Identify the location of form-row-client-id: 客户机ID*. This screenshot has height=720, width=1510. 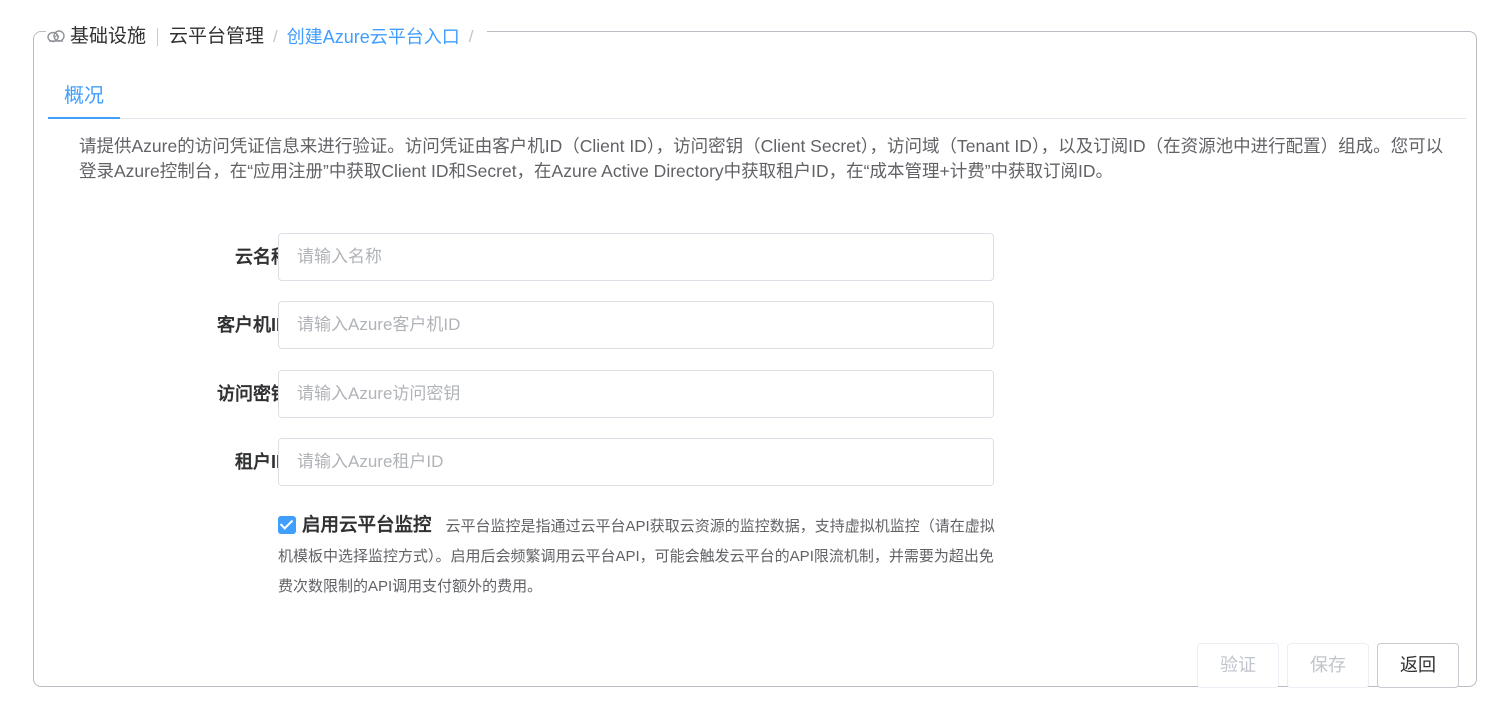
(534, 325).